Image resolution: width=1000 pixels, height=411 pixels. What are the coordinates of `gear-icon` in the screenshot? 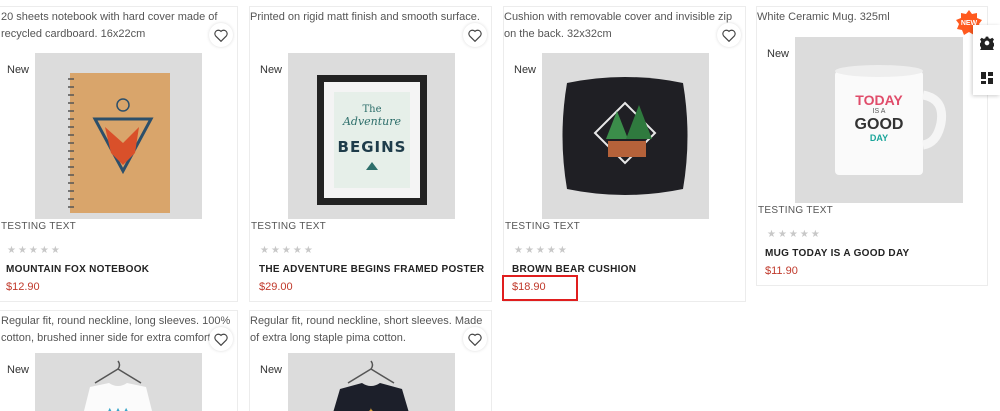 It's located at (986, 43).